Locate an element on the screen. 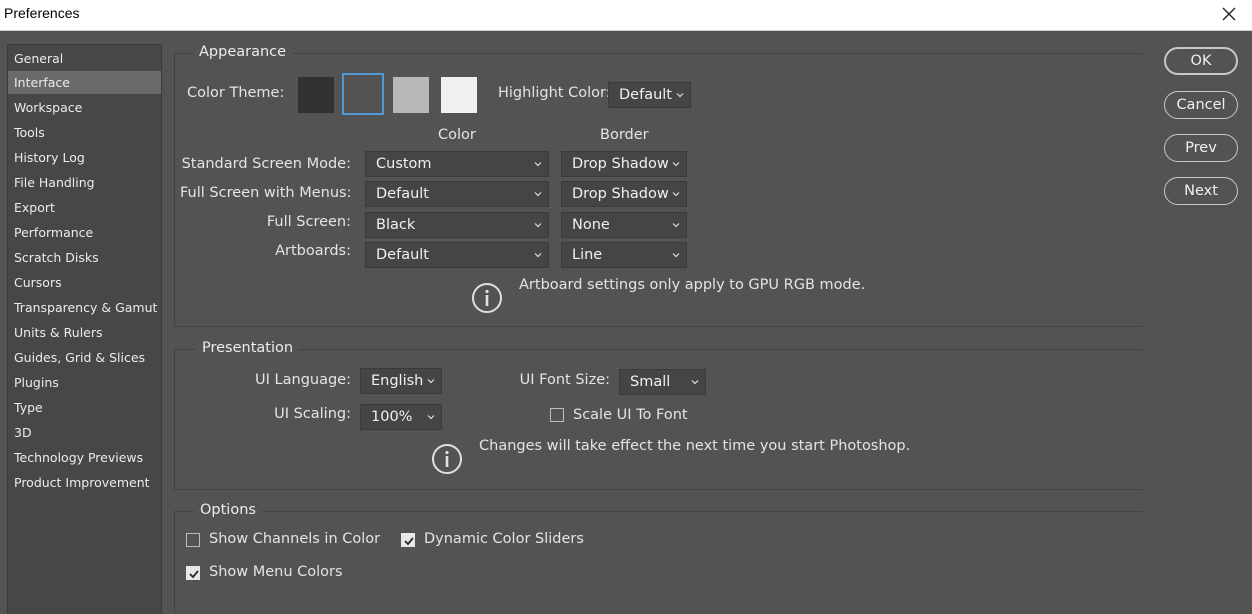 This screenshot has height=614, width=1252. full-screen-color-dropdown: Black is located at coordinates (457, 225).